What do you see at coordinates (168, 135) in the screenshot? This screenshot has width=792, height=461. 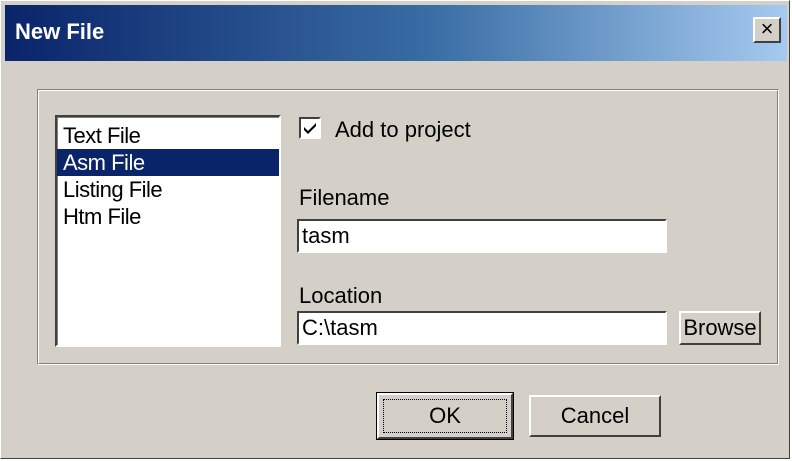 I see `list-item-text-file: Text File` at bounding box center [168, 135].